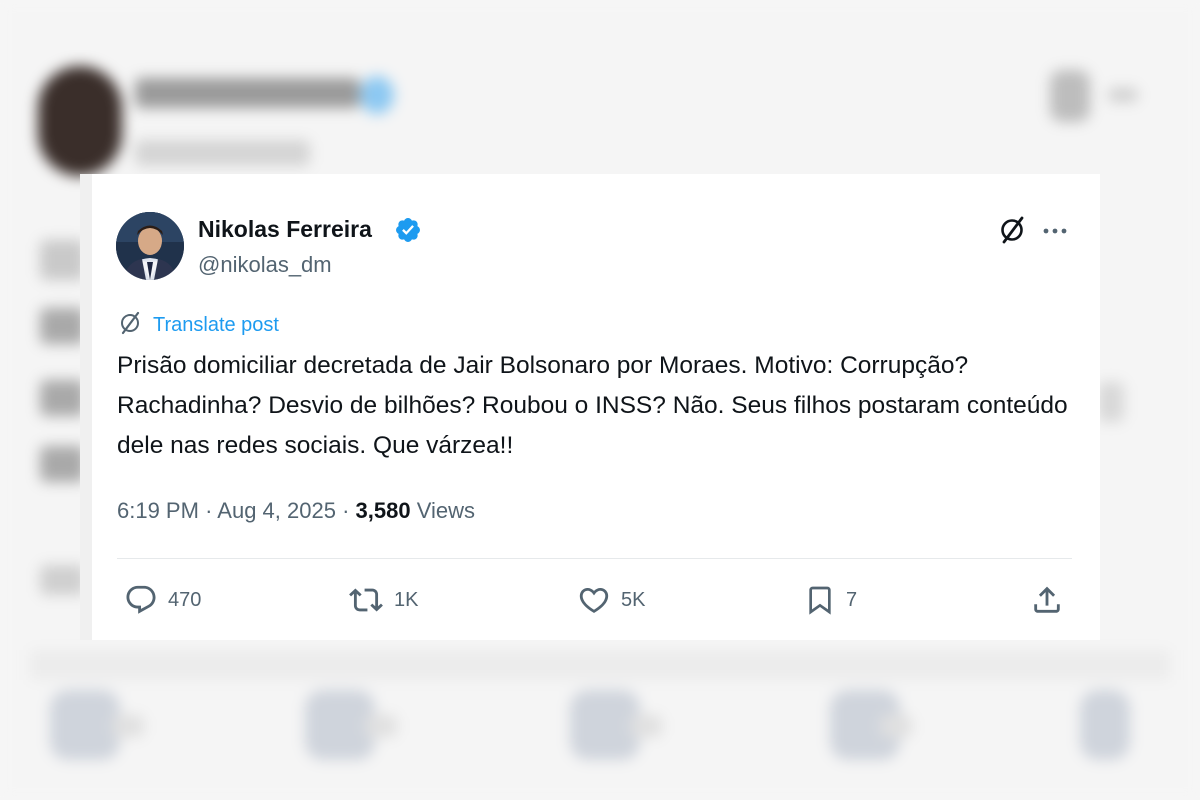 This screenshot has height=800, width=1200. Describe the element at coordinates (285, 229) in the screenshot. I see `author-name: Nikolas Ferreira` at that location.